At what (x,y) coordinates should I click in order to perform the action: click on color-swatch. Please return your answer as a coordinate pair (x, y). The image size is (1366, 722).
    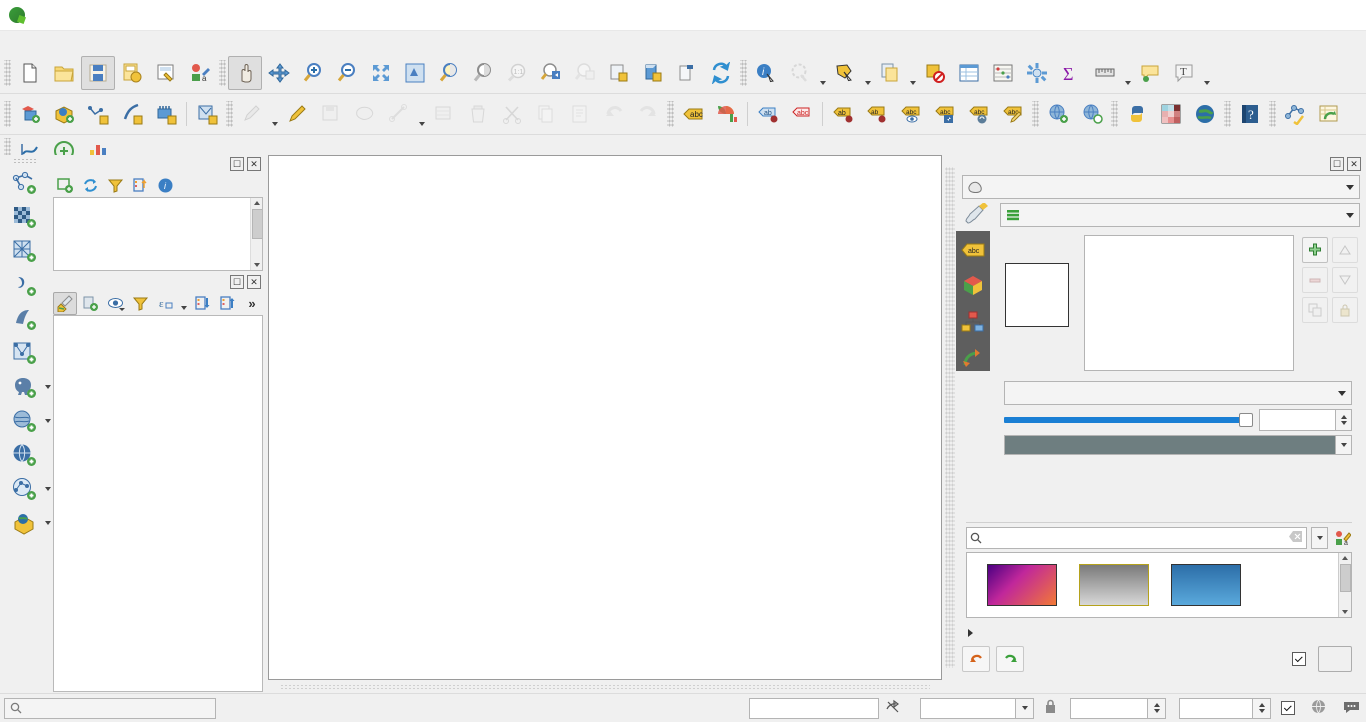
    Looking at the image, I should click on (1170, 445).